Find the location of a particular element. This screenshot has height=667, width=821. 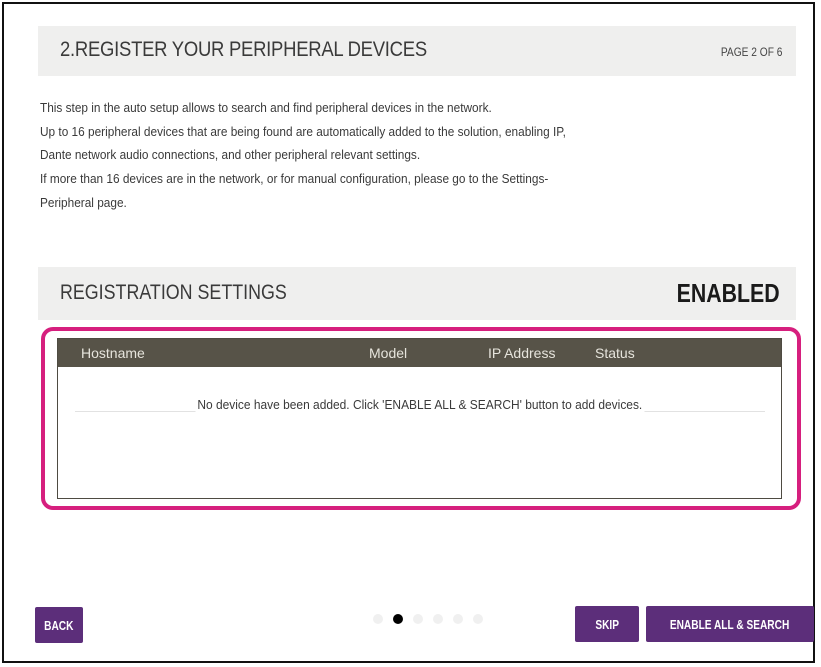

column-header-status: Status is located at coordinates (615, 353).